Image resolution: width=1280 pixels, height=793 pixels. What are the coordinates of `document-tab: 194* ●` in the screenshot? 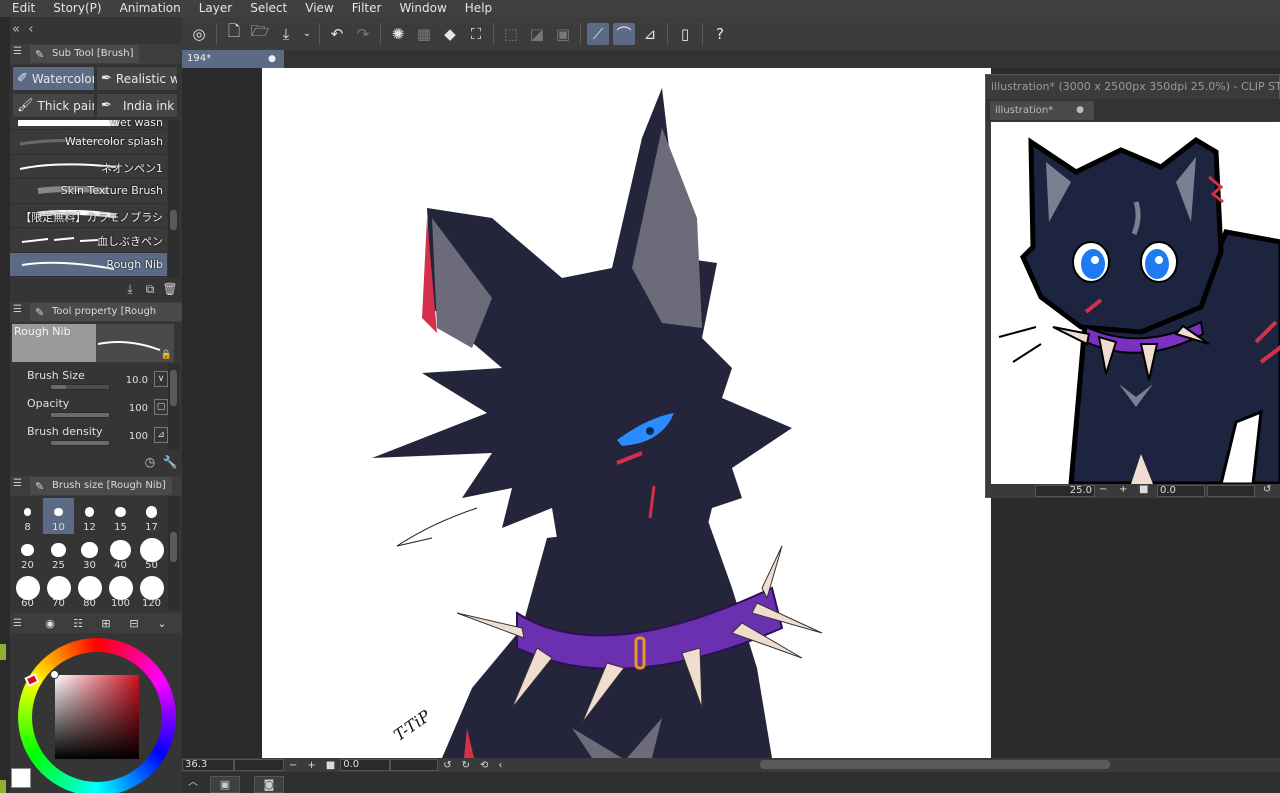 It's located at (233, 59).